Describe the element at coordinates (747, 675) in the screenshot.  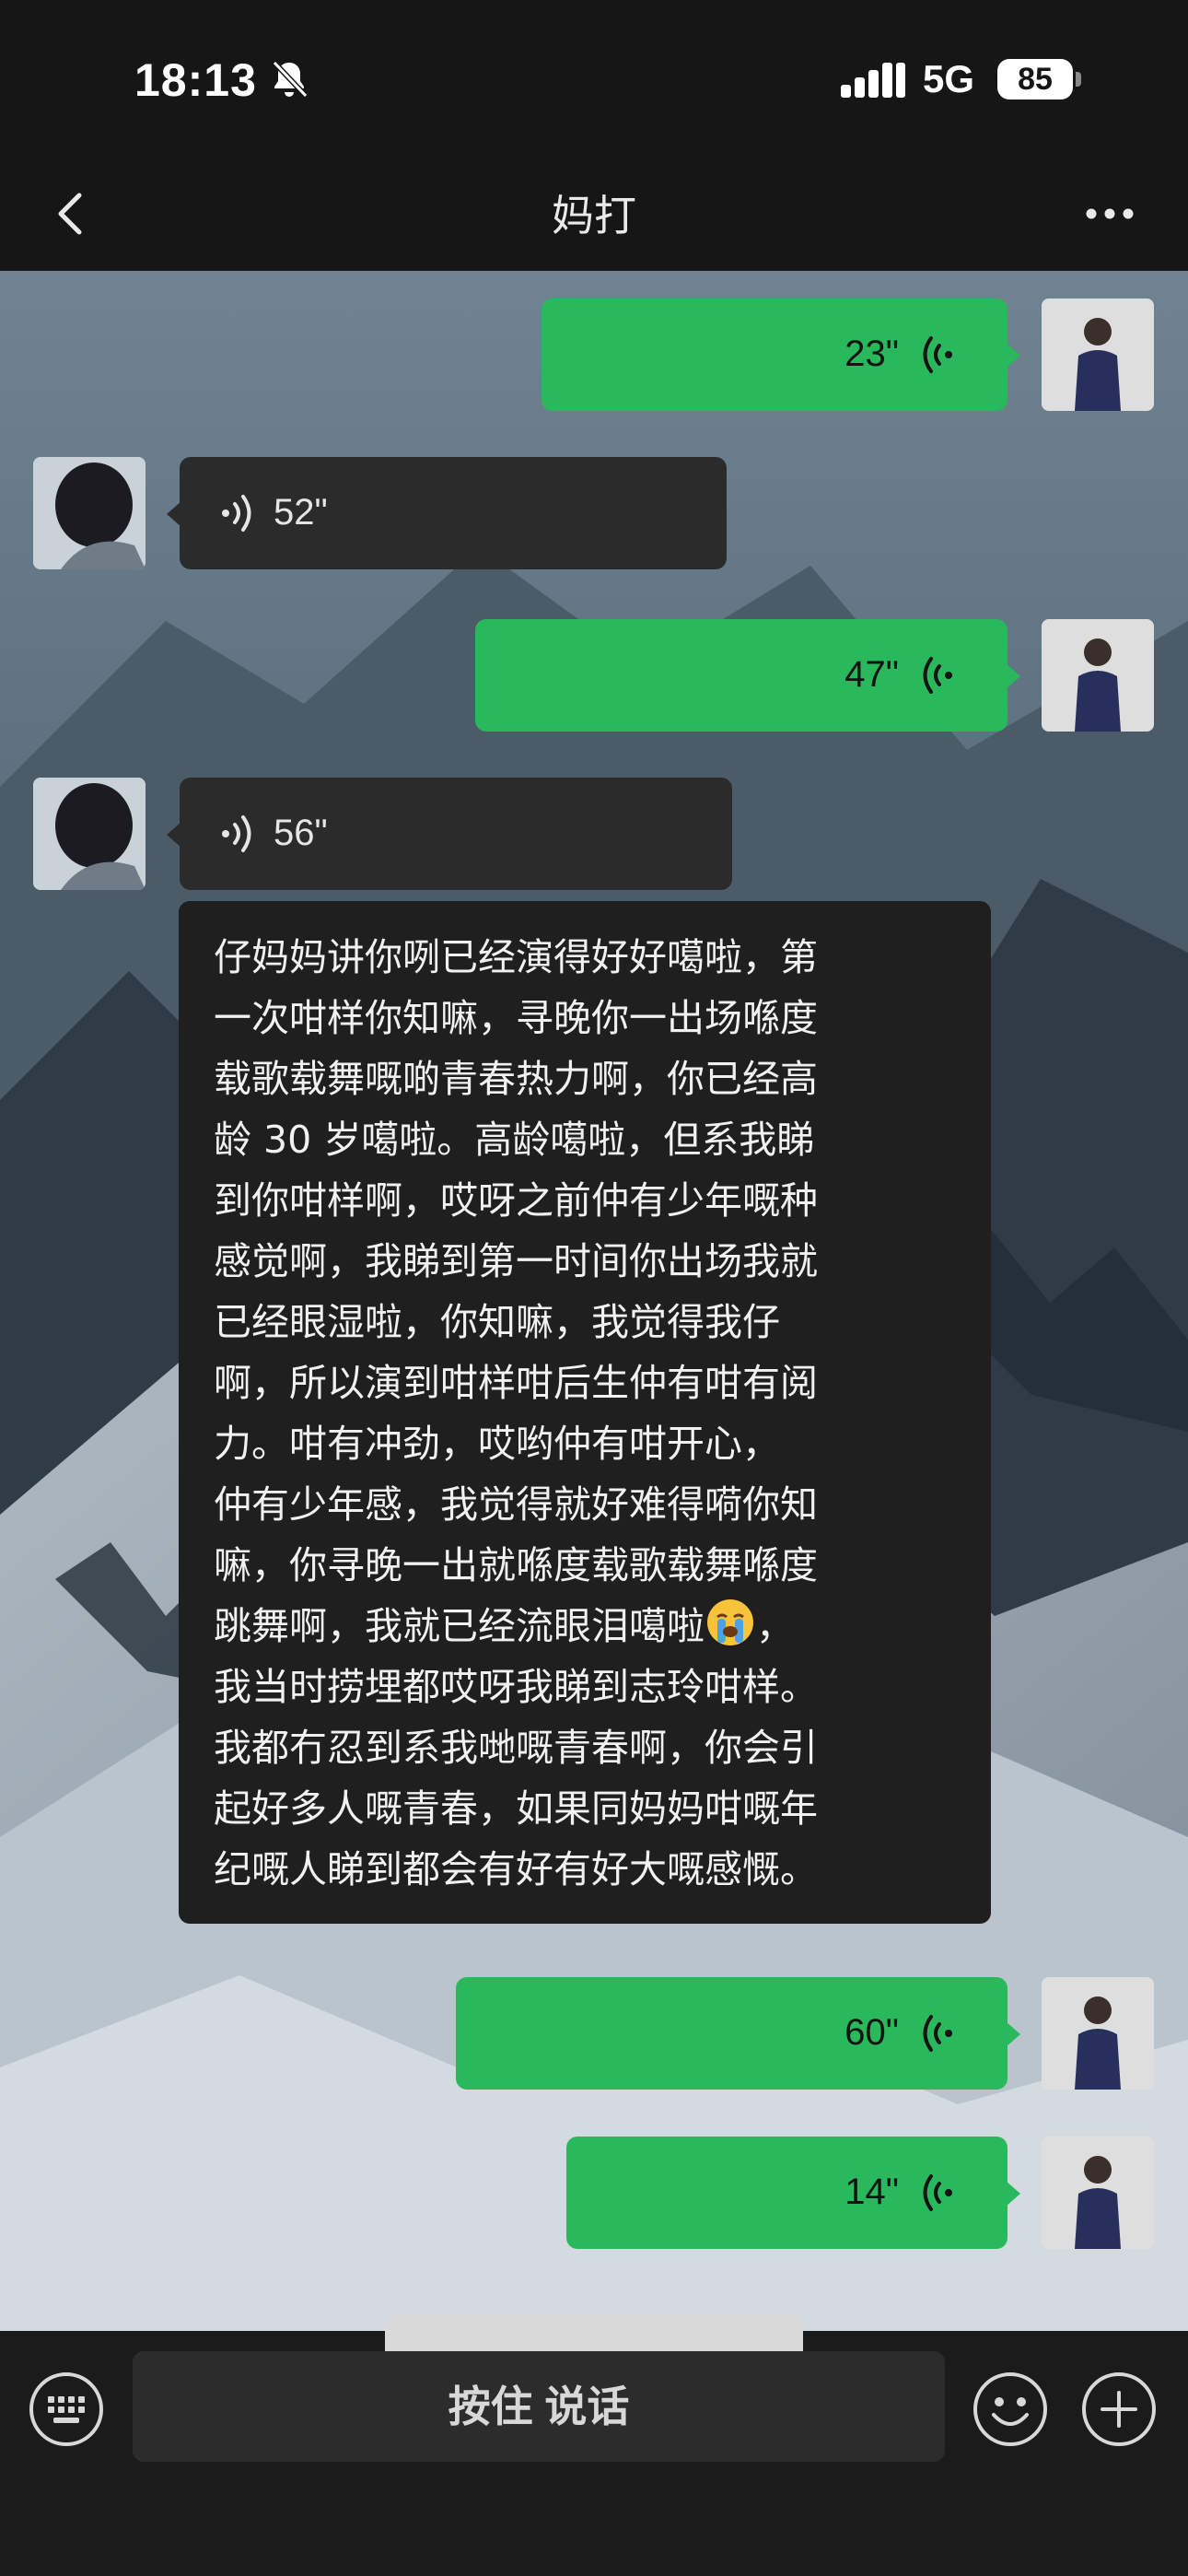
I see `voice-message-bubble: 47"` at that location.